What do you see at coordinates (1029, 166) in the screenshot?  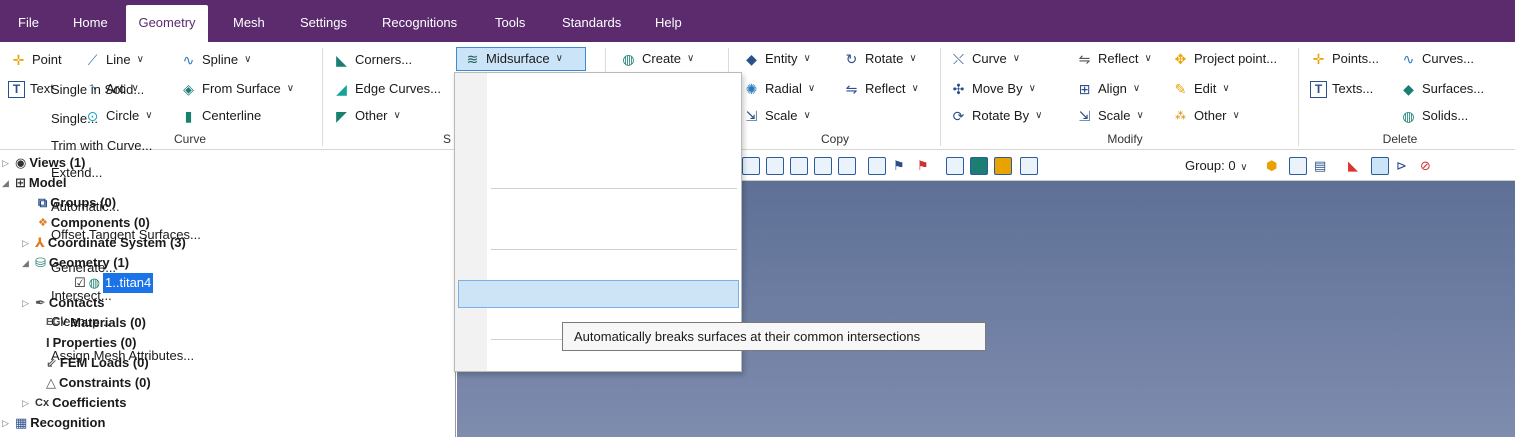 I see `fit-view-icon` at bounding box center [1029, 166].